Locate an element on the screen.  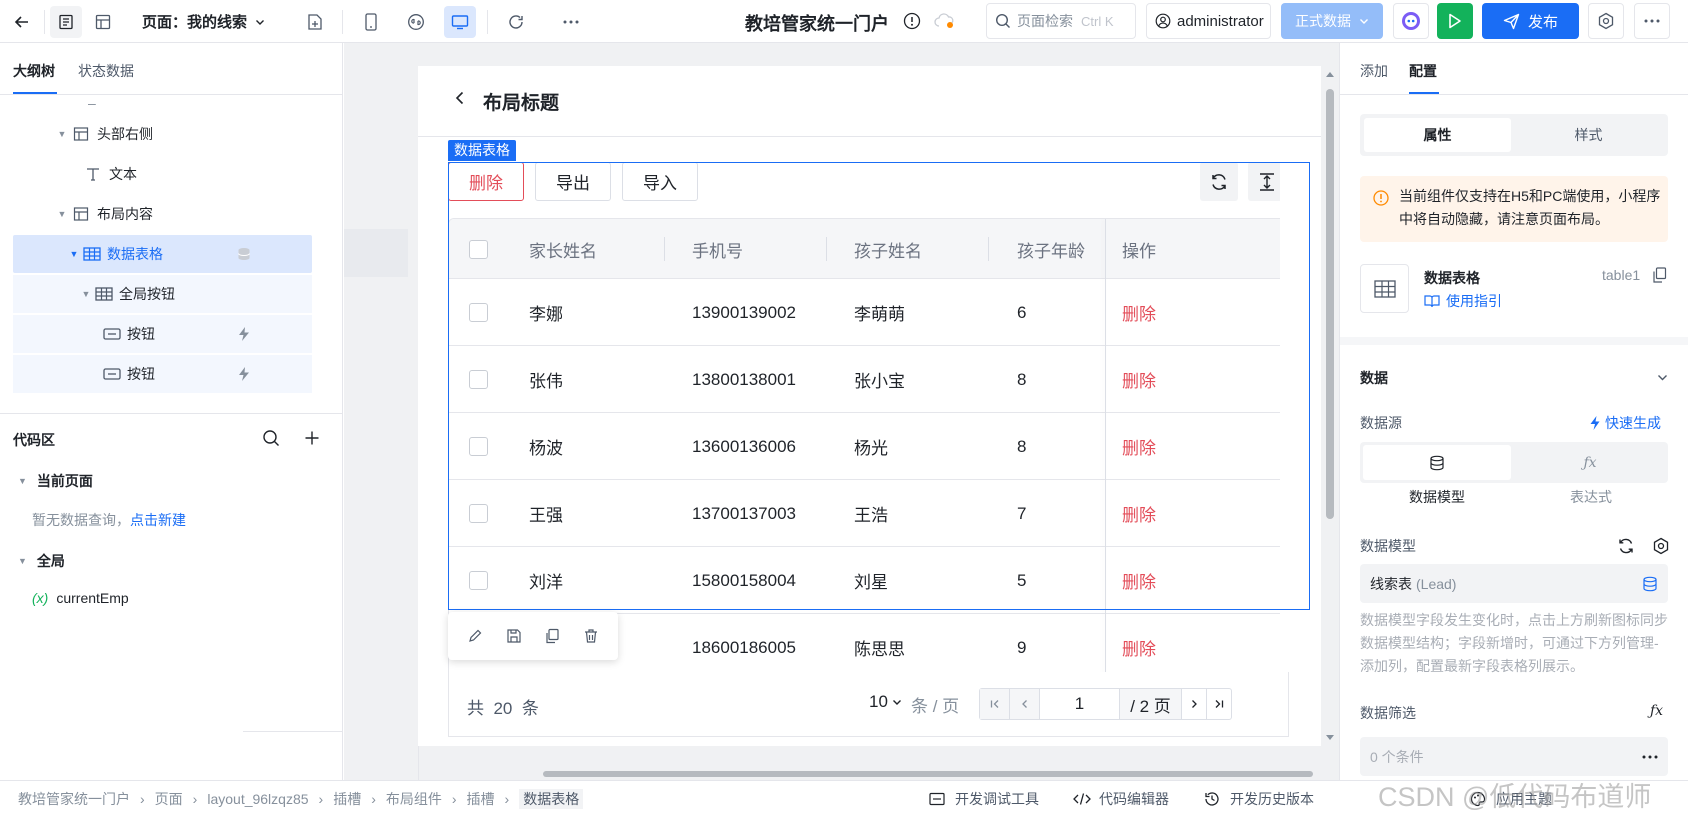
info-icon is located at coordinates (912, 21).